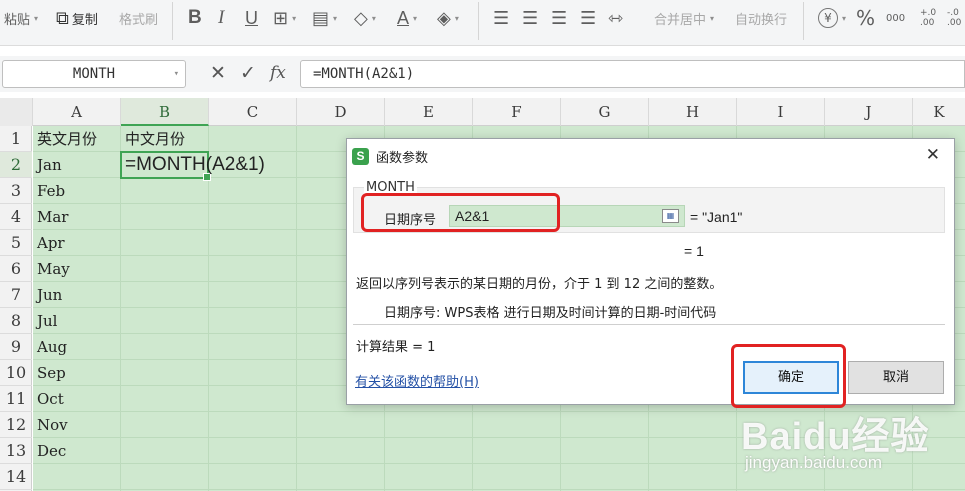  I want to click on cell-a1: 英文月份, so click(77, 139).